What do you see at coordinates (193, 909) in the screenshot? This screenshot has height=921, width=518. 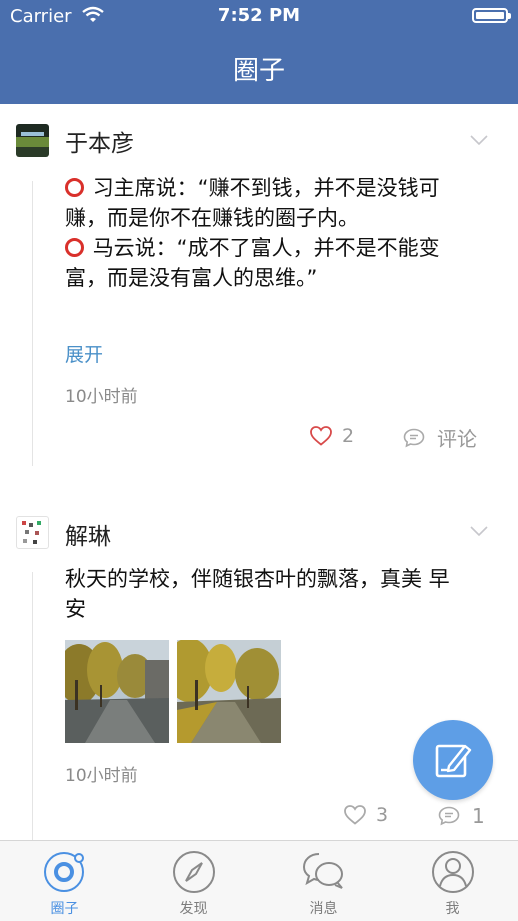 I see `tab-label: 发现` at bounding box center [193, 909].